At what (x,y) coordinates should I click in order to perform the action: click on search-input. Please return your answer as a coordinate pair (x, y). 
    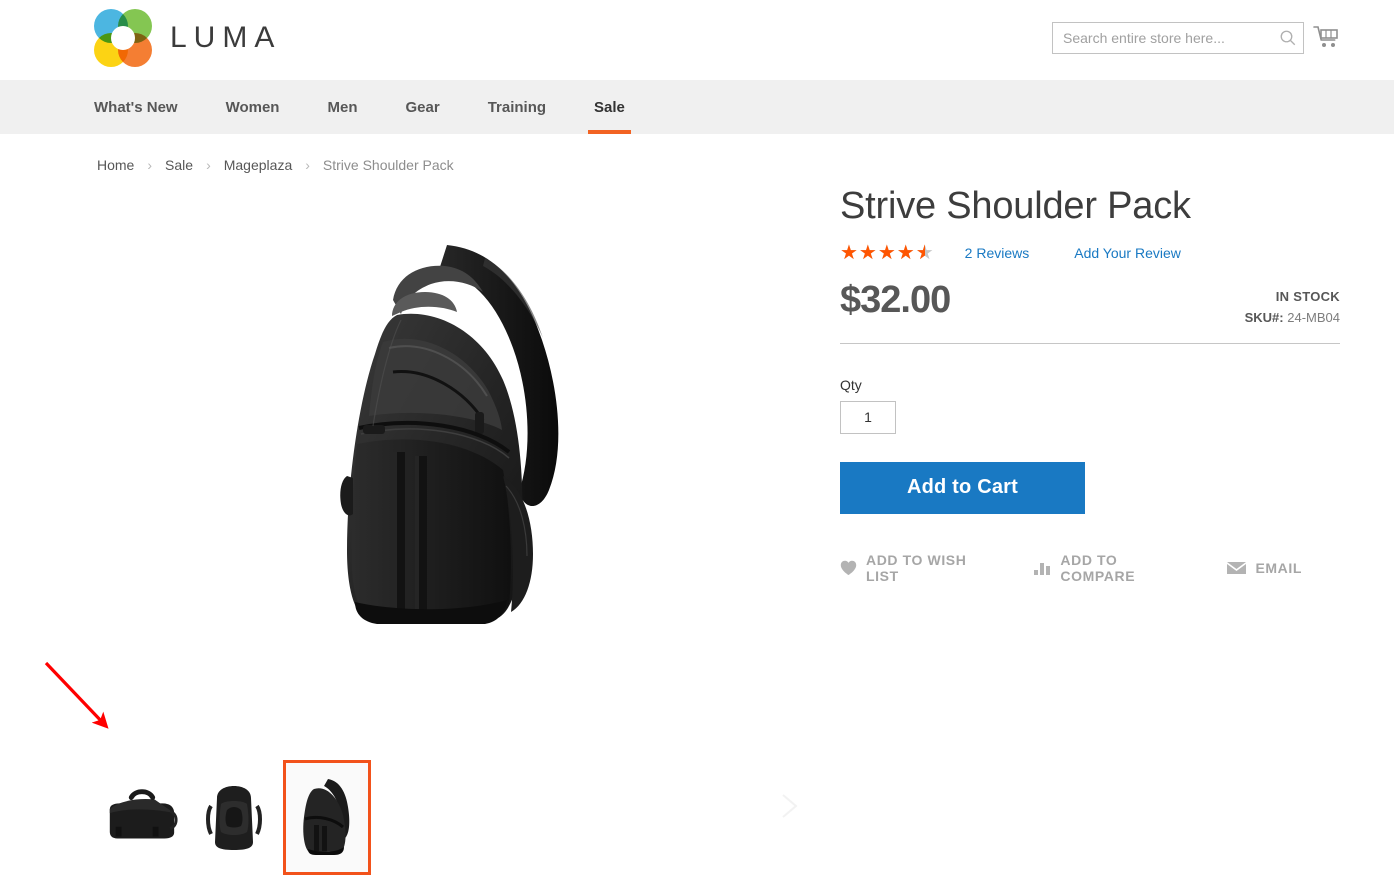
    Looking at the image, I should click on (1178, 38).